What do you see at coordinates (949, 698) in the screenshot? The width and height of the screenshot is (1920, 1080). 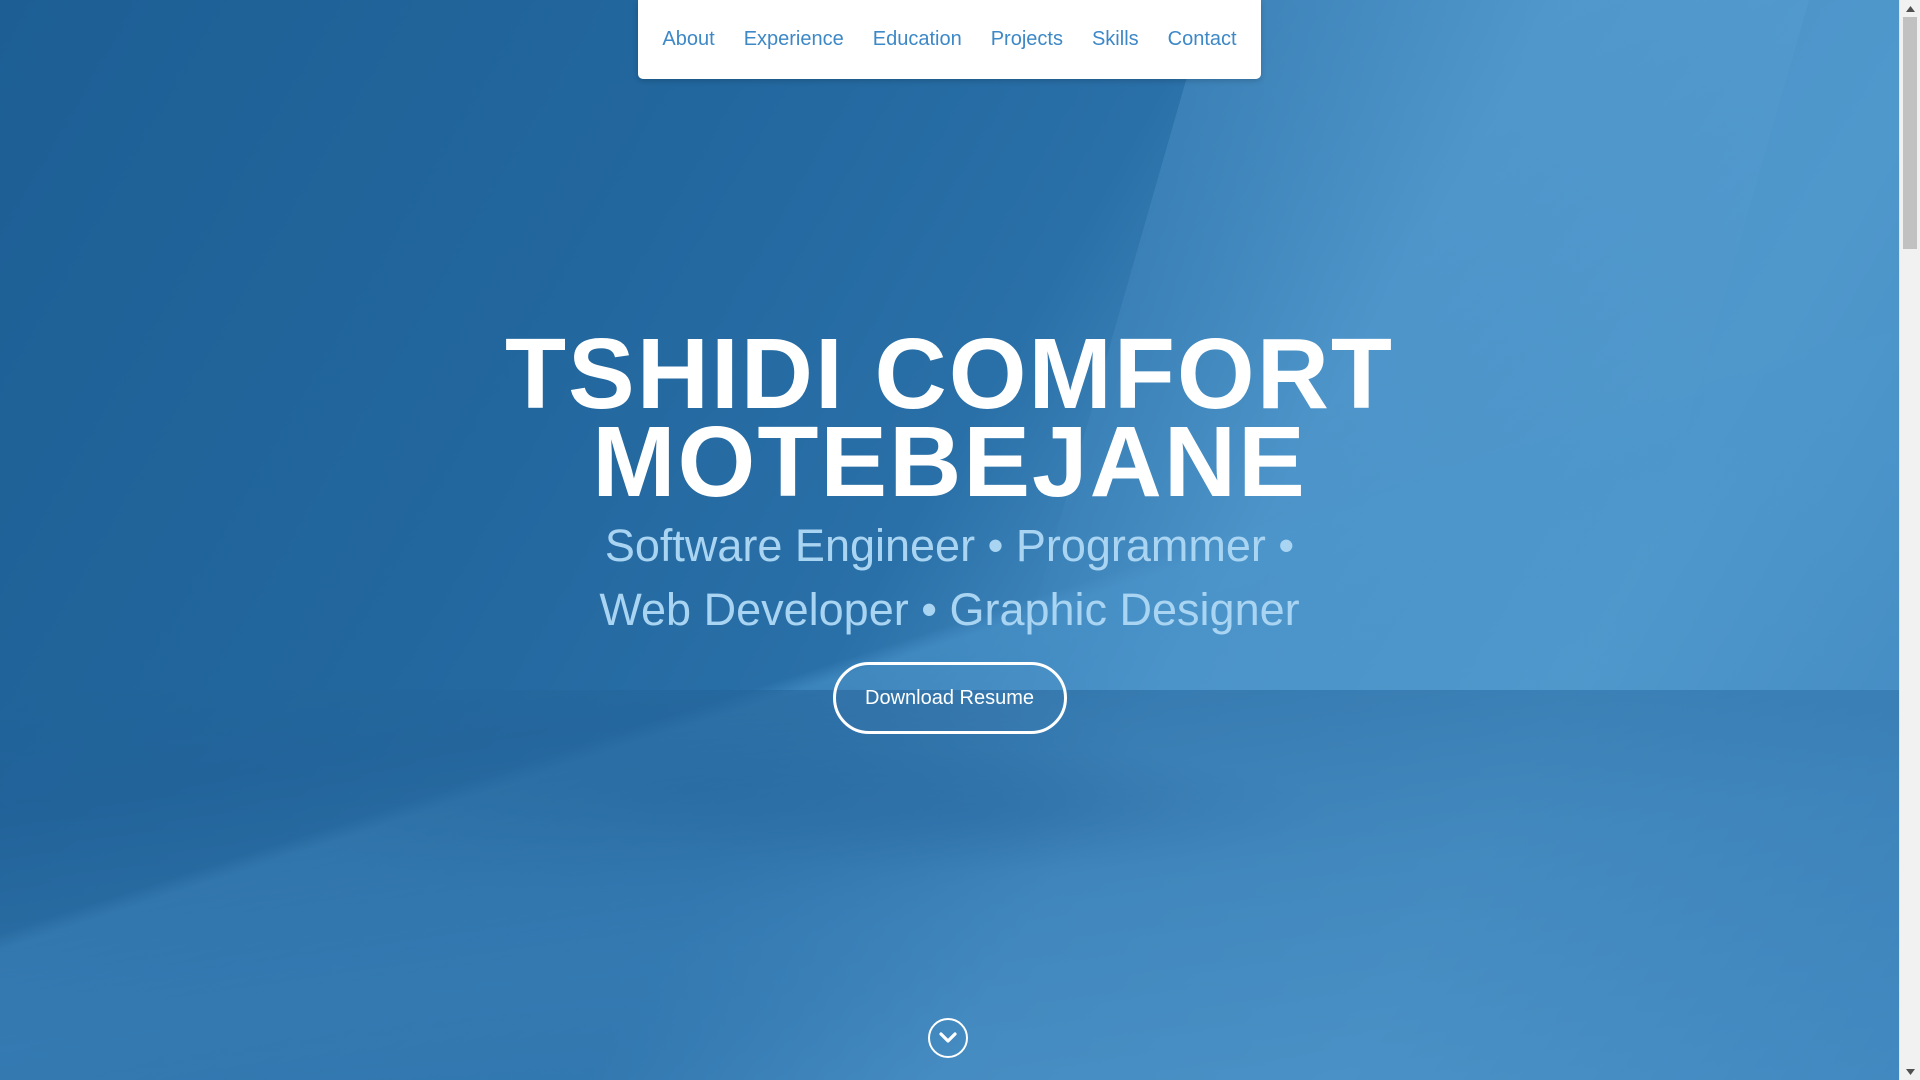 I see `download-resume-button: Download Resume` at bounding box center [949, 698].